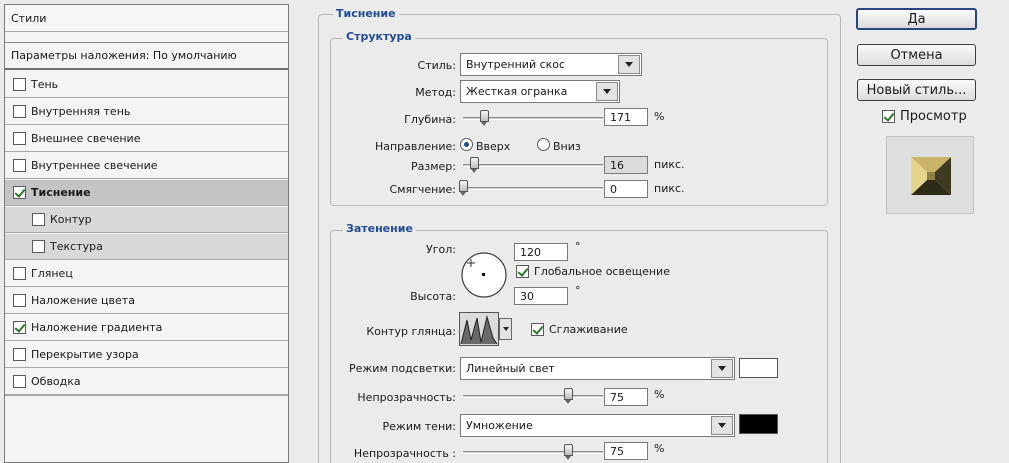  What do you see at coordinates (669, 164) in the screenshot?
I see `size-unit: пикс.` at bounding box center [669, 164].